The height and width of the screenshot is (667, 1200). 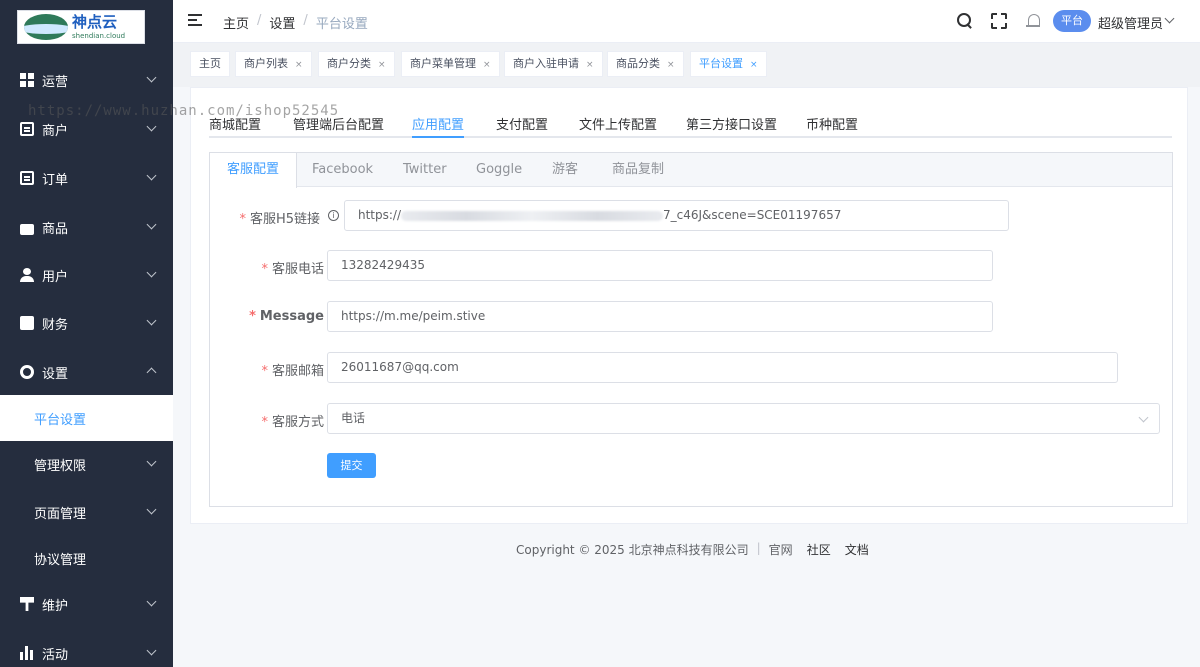 What do you see at coordinates (27, 372) in the screenshot?
I see `gear-icon` at bounding box center [27, 372].